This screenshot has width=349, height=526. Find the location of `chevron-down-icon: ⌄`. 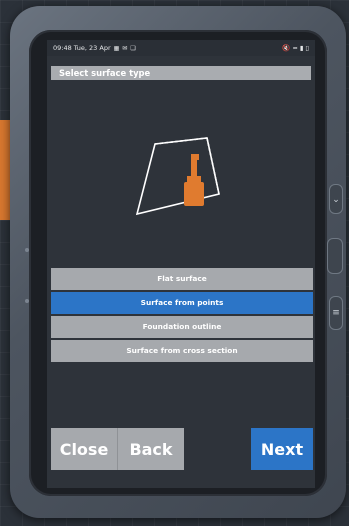

chevron-down-icon: ⌄ is located at coordinates (336, 200).